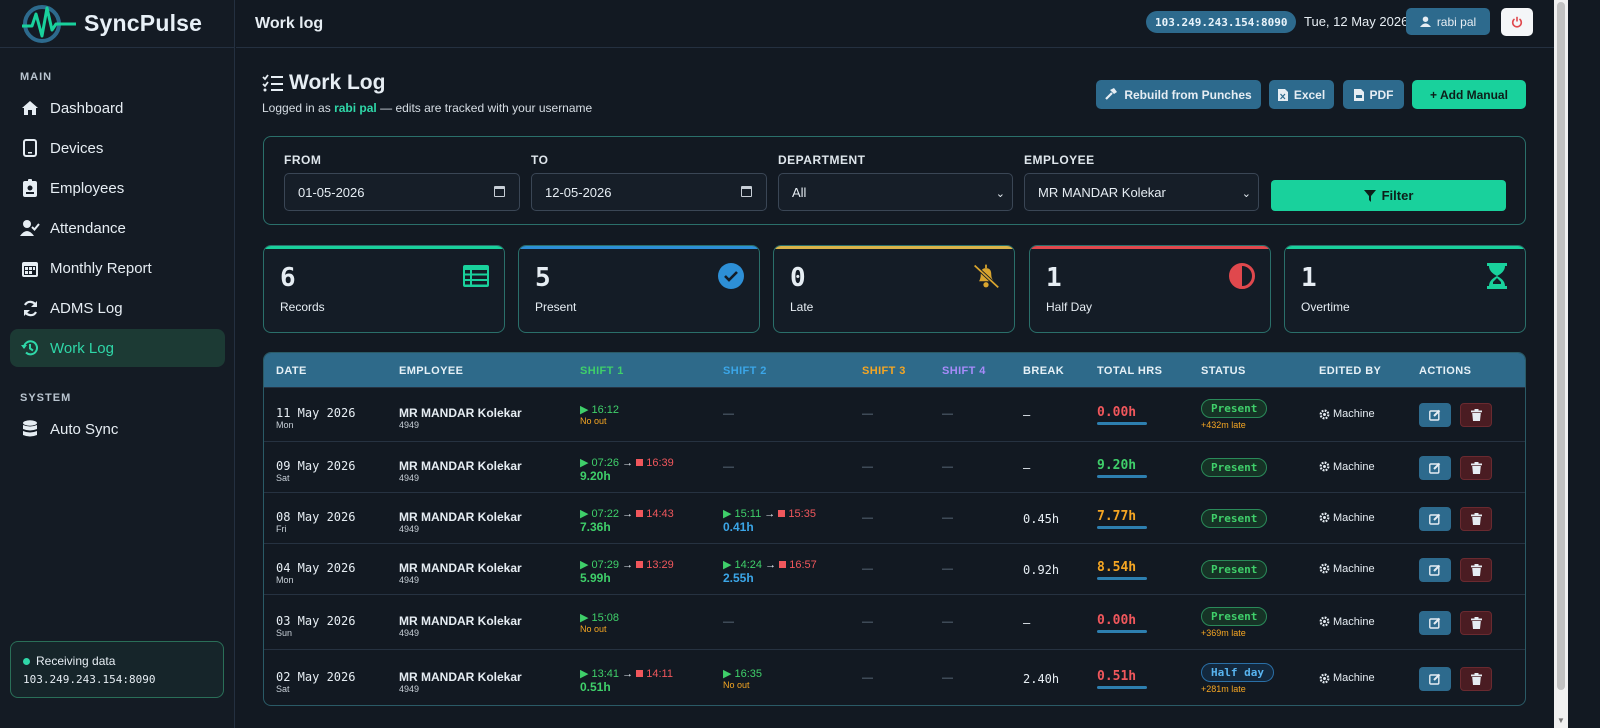 The image size is (1600, 728). Describe the element at coordinates (76, 661) in the screenshot. I see `status-label: Receiving data` at that location.